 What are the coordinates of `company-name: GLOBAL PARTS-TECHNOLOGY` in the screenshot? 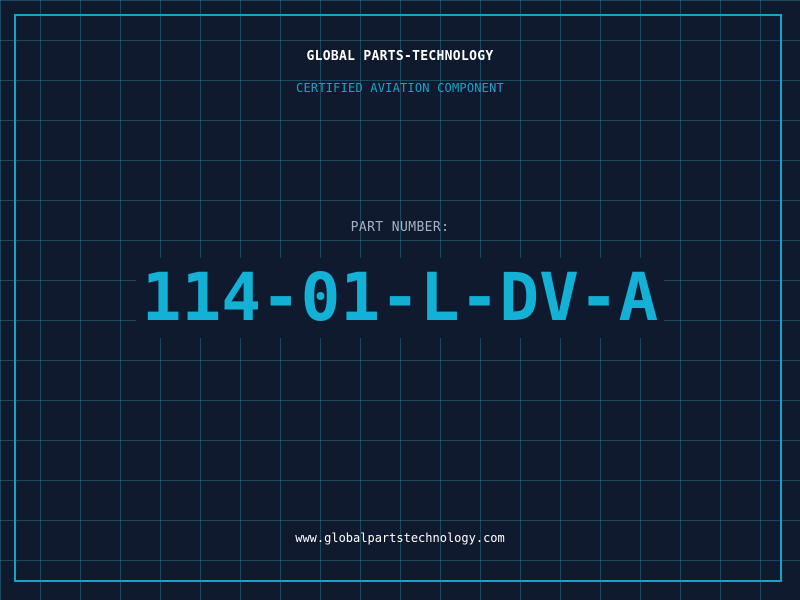 It's located at (400, 56).